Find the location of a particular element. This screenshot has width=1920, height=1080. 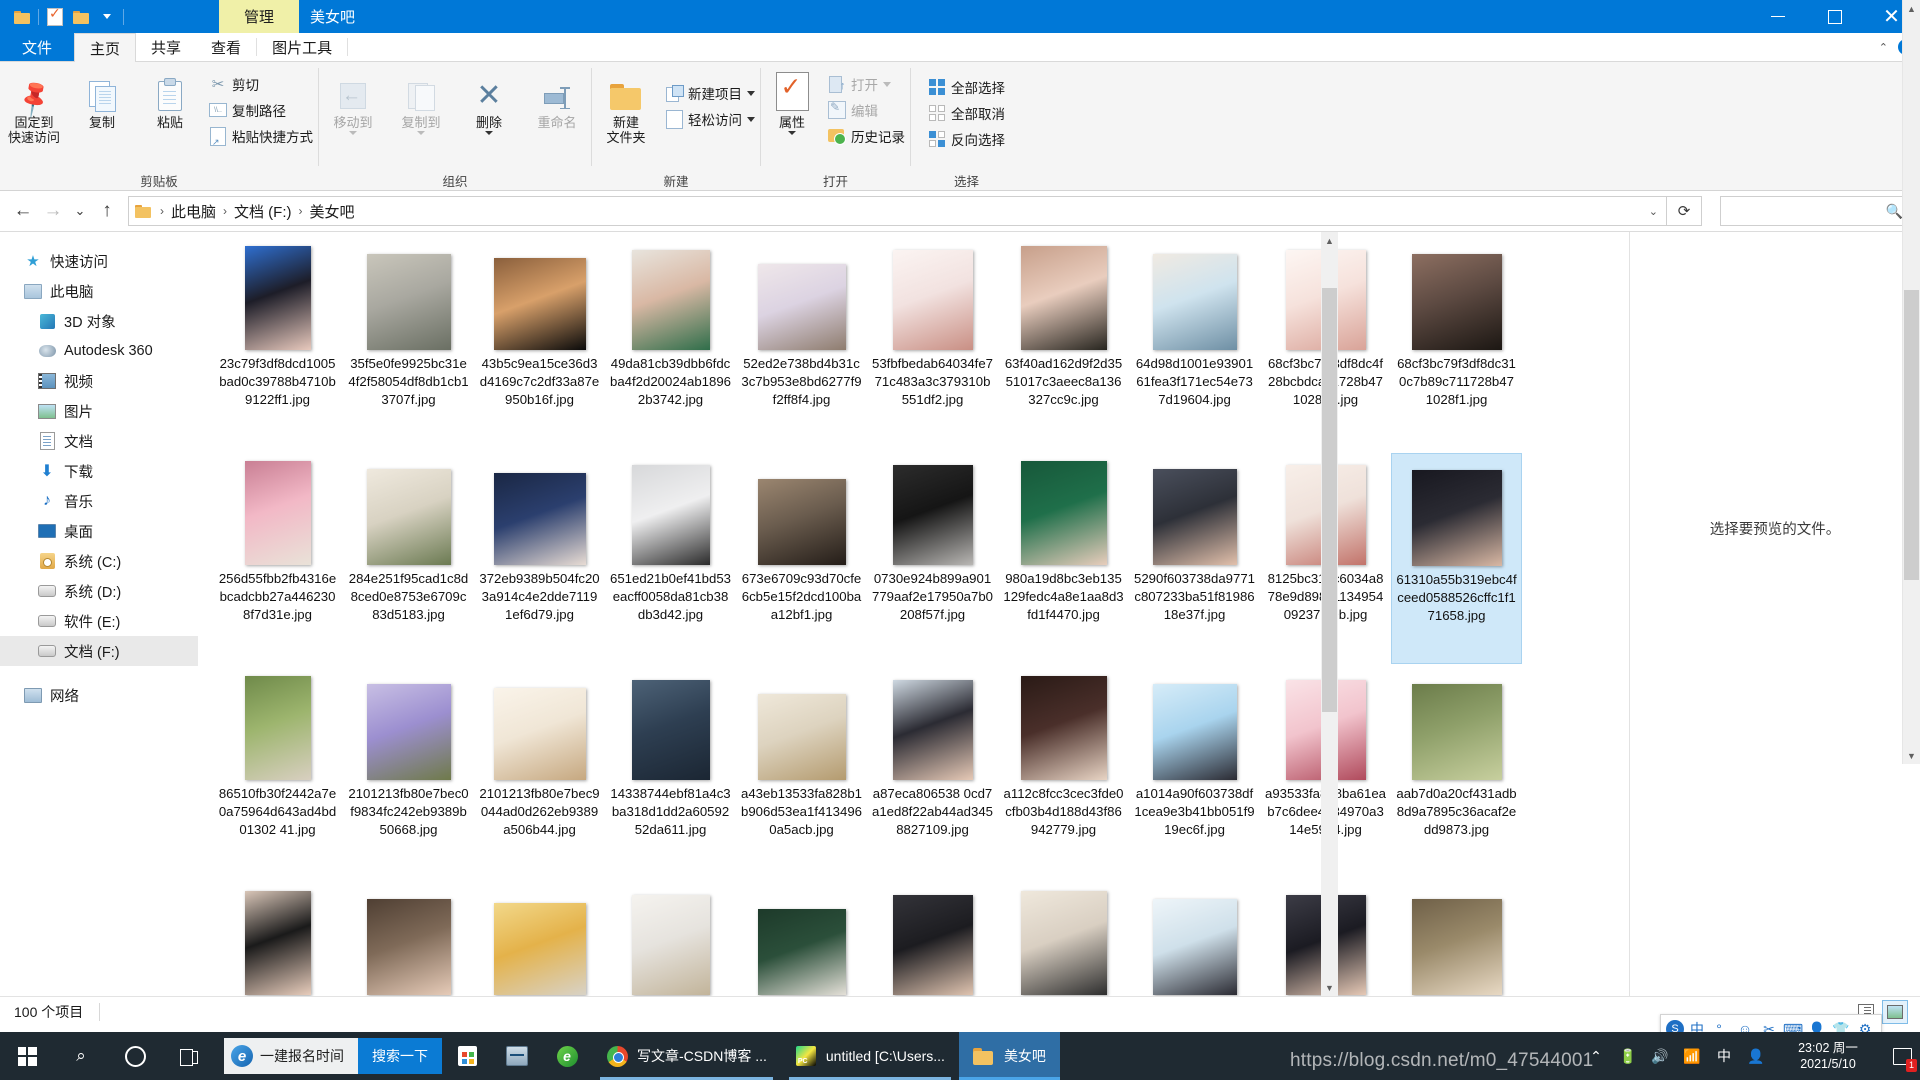

recent-locations-icon: ⌄ is located at coordinates (80, 211).